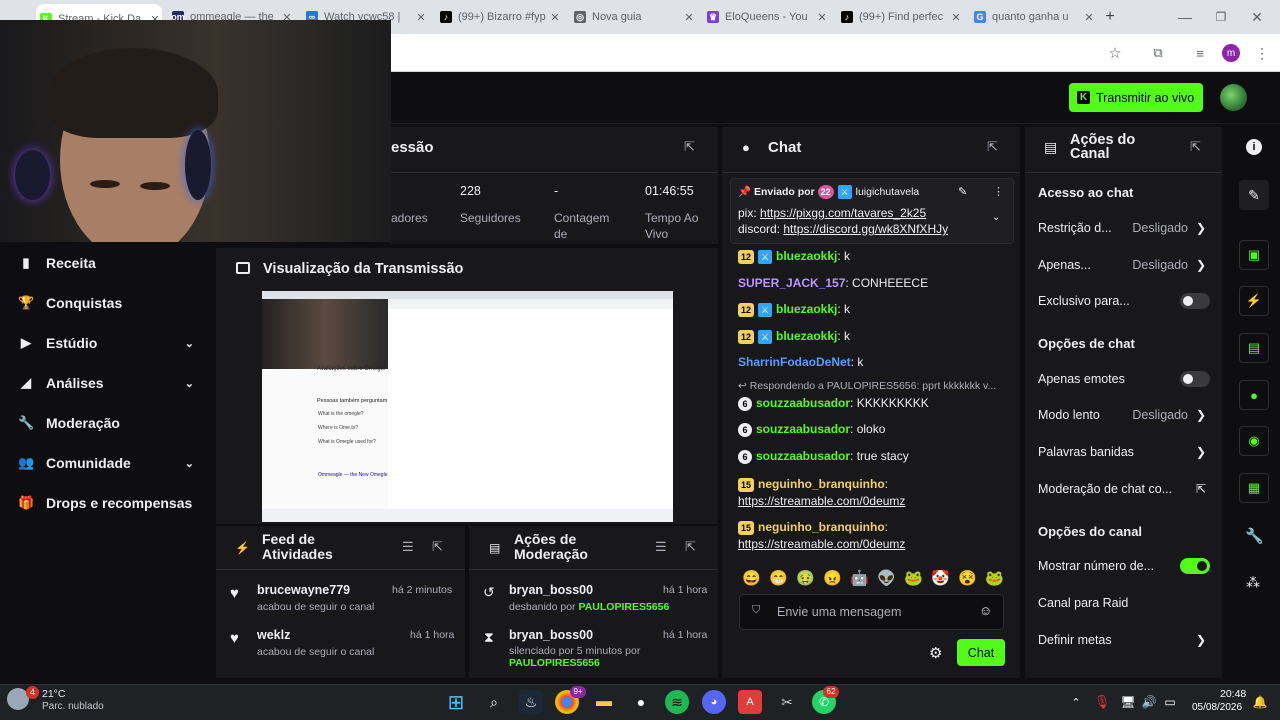 The height and width of the screenshot is (720, 1280). Describe the element at coordinates (1124, 640) in the screenshot. I see `action-row: Definir metas ❯` at that location.